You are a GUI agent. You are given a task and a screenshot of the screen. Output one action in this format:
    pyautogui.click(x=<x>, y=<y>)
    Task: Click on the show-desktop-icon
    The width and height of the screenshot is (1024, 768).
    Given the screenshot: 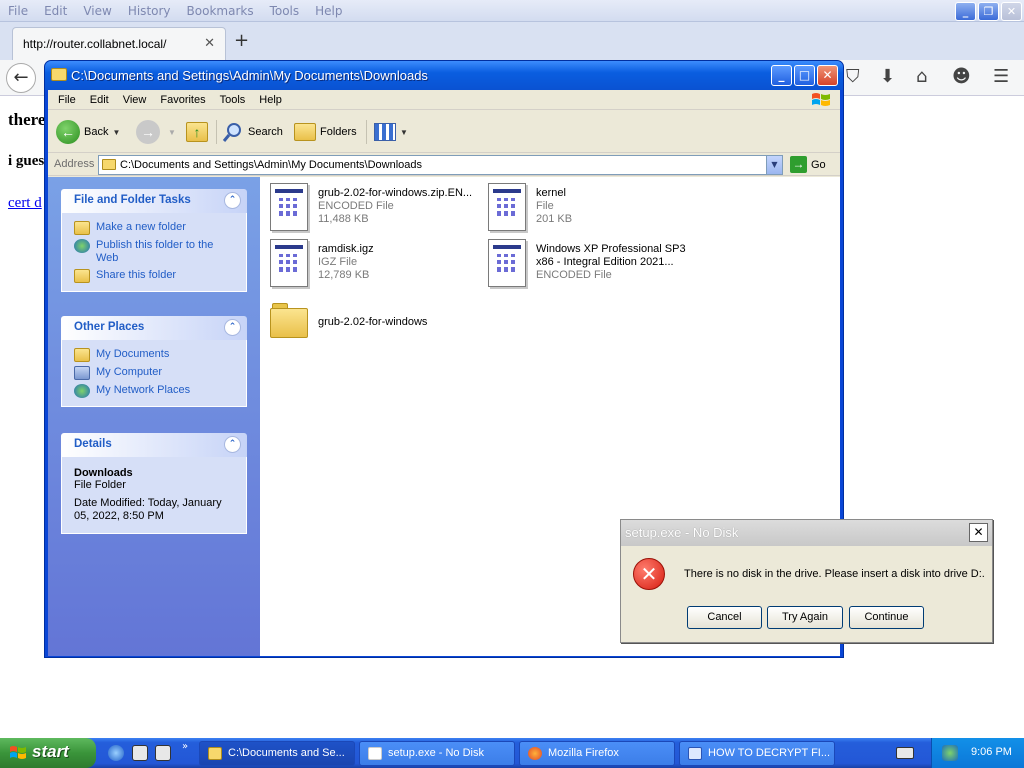 What is the action you would take?
    pyautogui.click(x=140, y=753)
    